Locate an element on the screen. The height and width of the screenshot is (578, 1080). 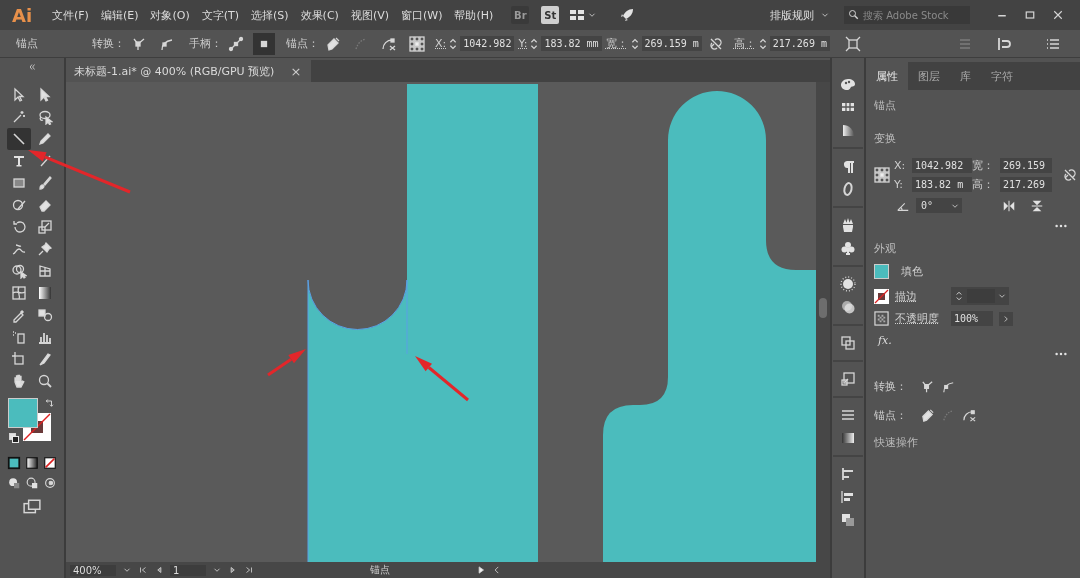
panel-tab: 属性 is located at coordinates (887, 76).